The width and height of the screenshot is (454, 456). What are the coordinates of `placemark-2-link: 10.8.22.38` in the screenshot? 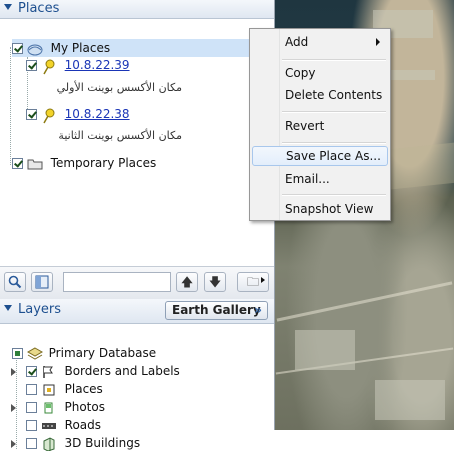 It's located at (97, 114).